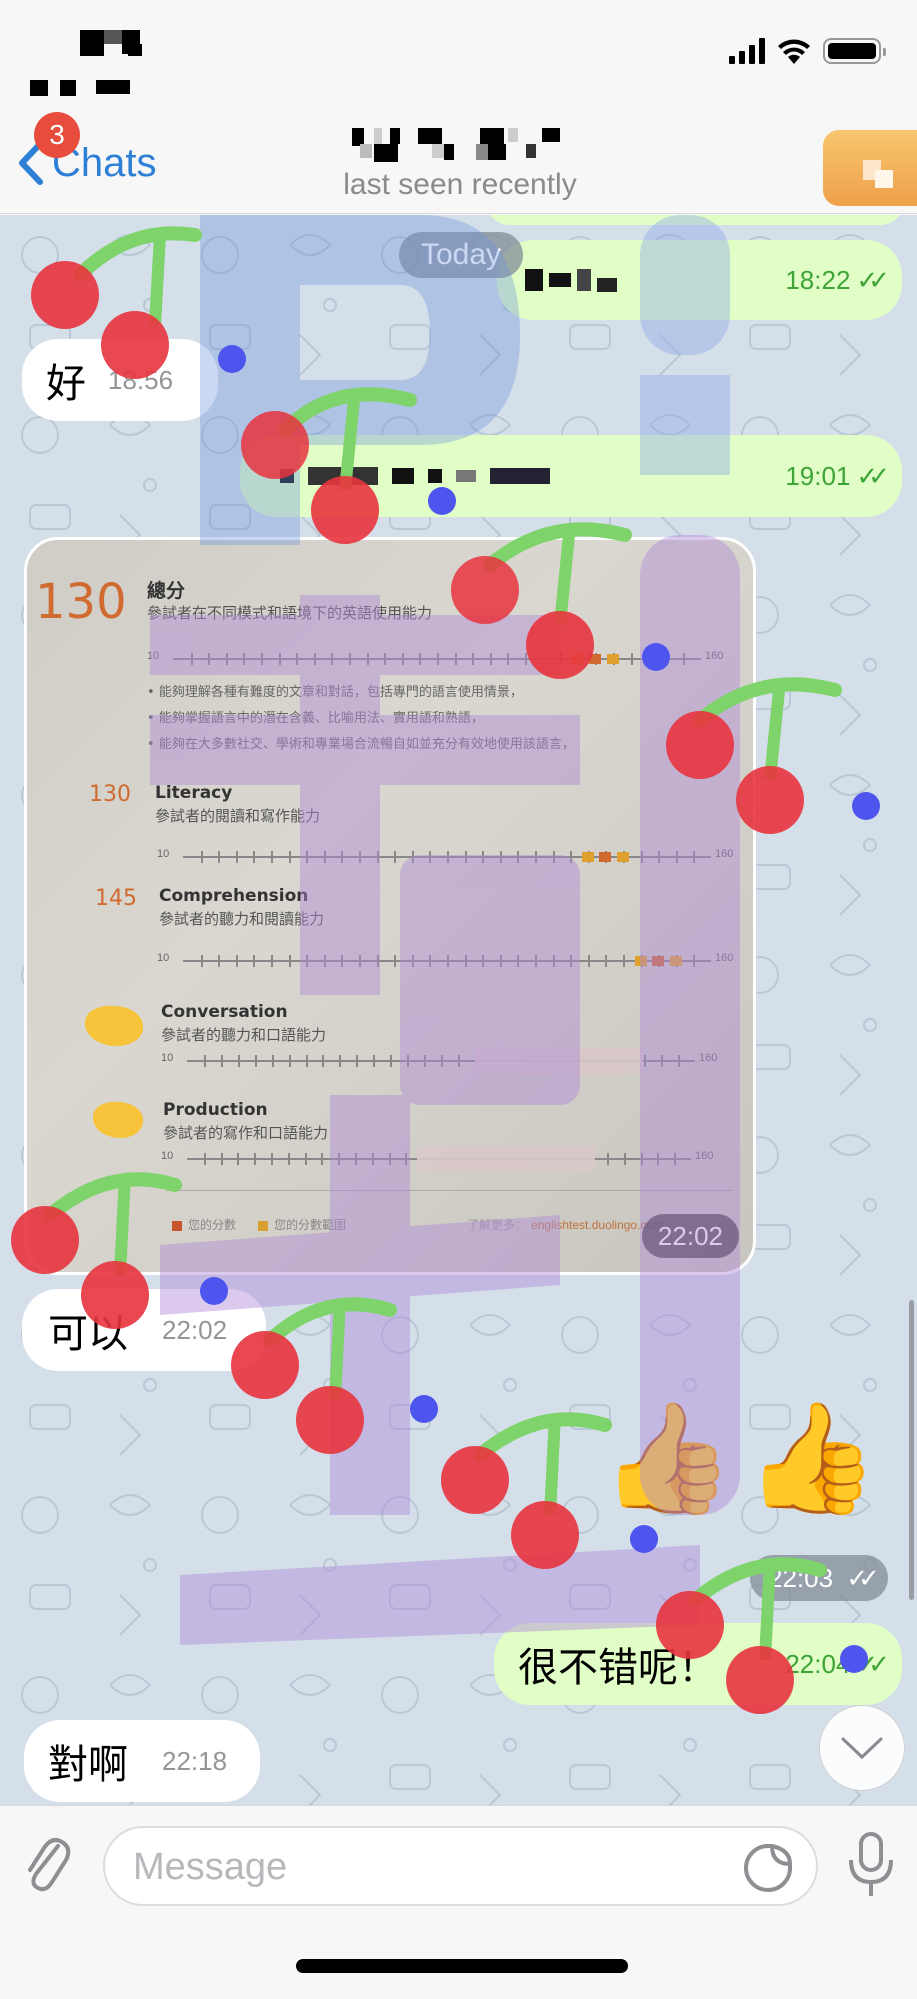 This screenshot has height=1999, width=917. I want to click on scroll-to-bottom-button, so click(862, 1748).